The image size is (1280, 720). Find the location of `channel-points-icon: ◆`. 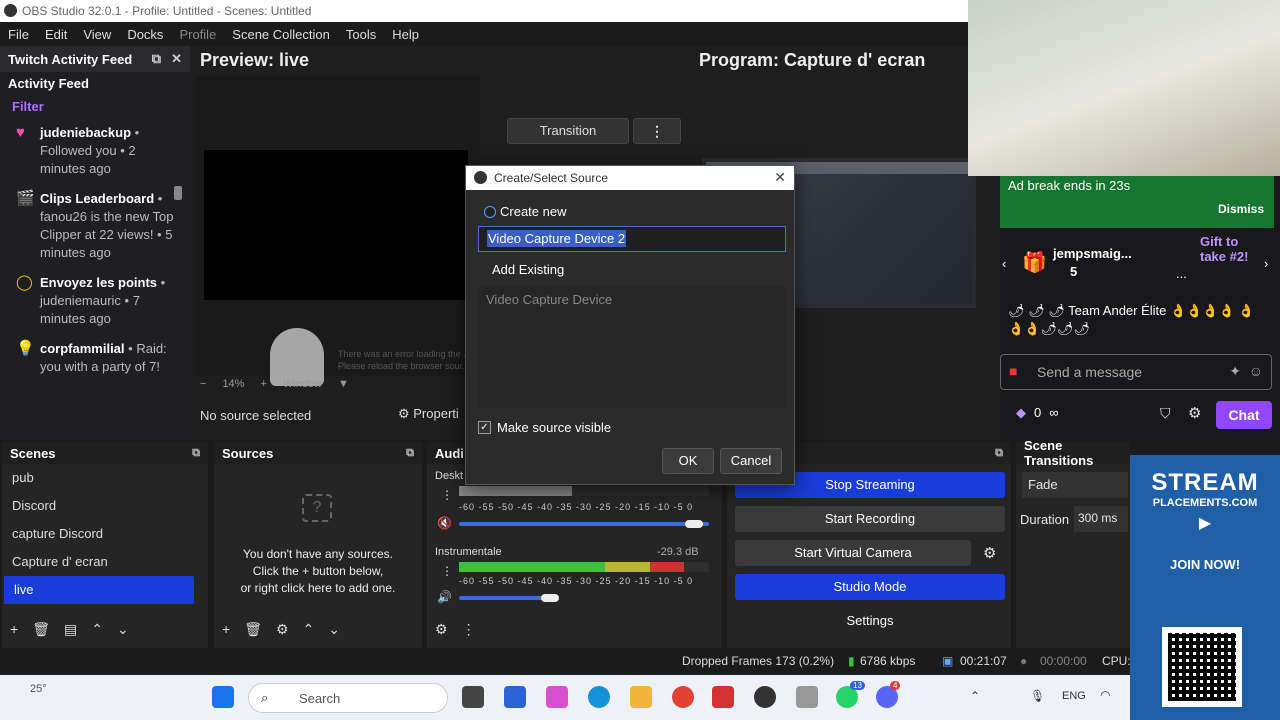

channel-points-icon: ◆ is located at coordinates (1021, 413).